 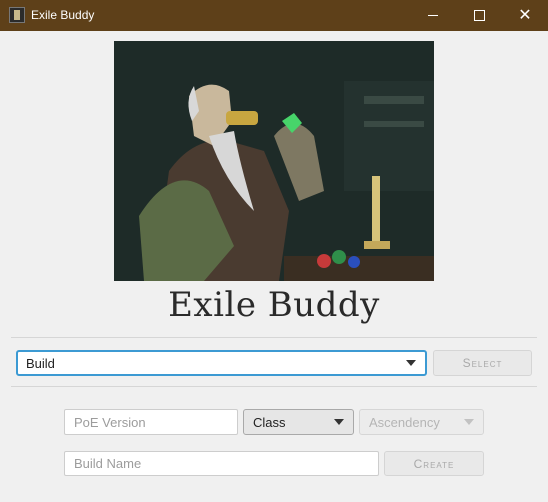 I want to click on minimize-button, so click(x=433, y=15).